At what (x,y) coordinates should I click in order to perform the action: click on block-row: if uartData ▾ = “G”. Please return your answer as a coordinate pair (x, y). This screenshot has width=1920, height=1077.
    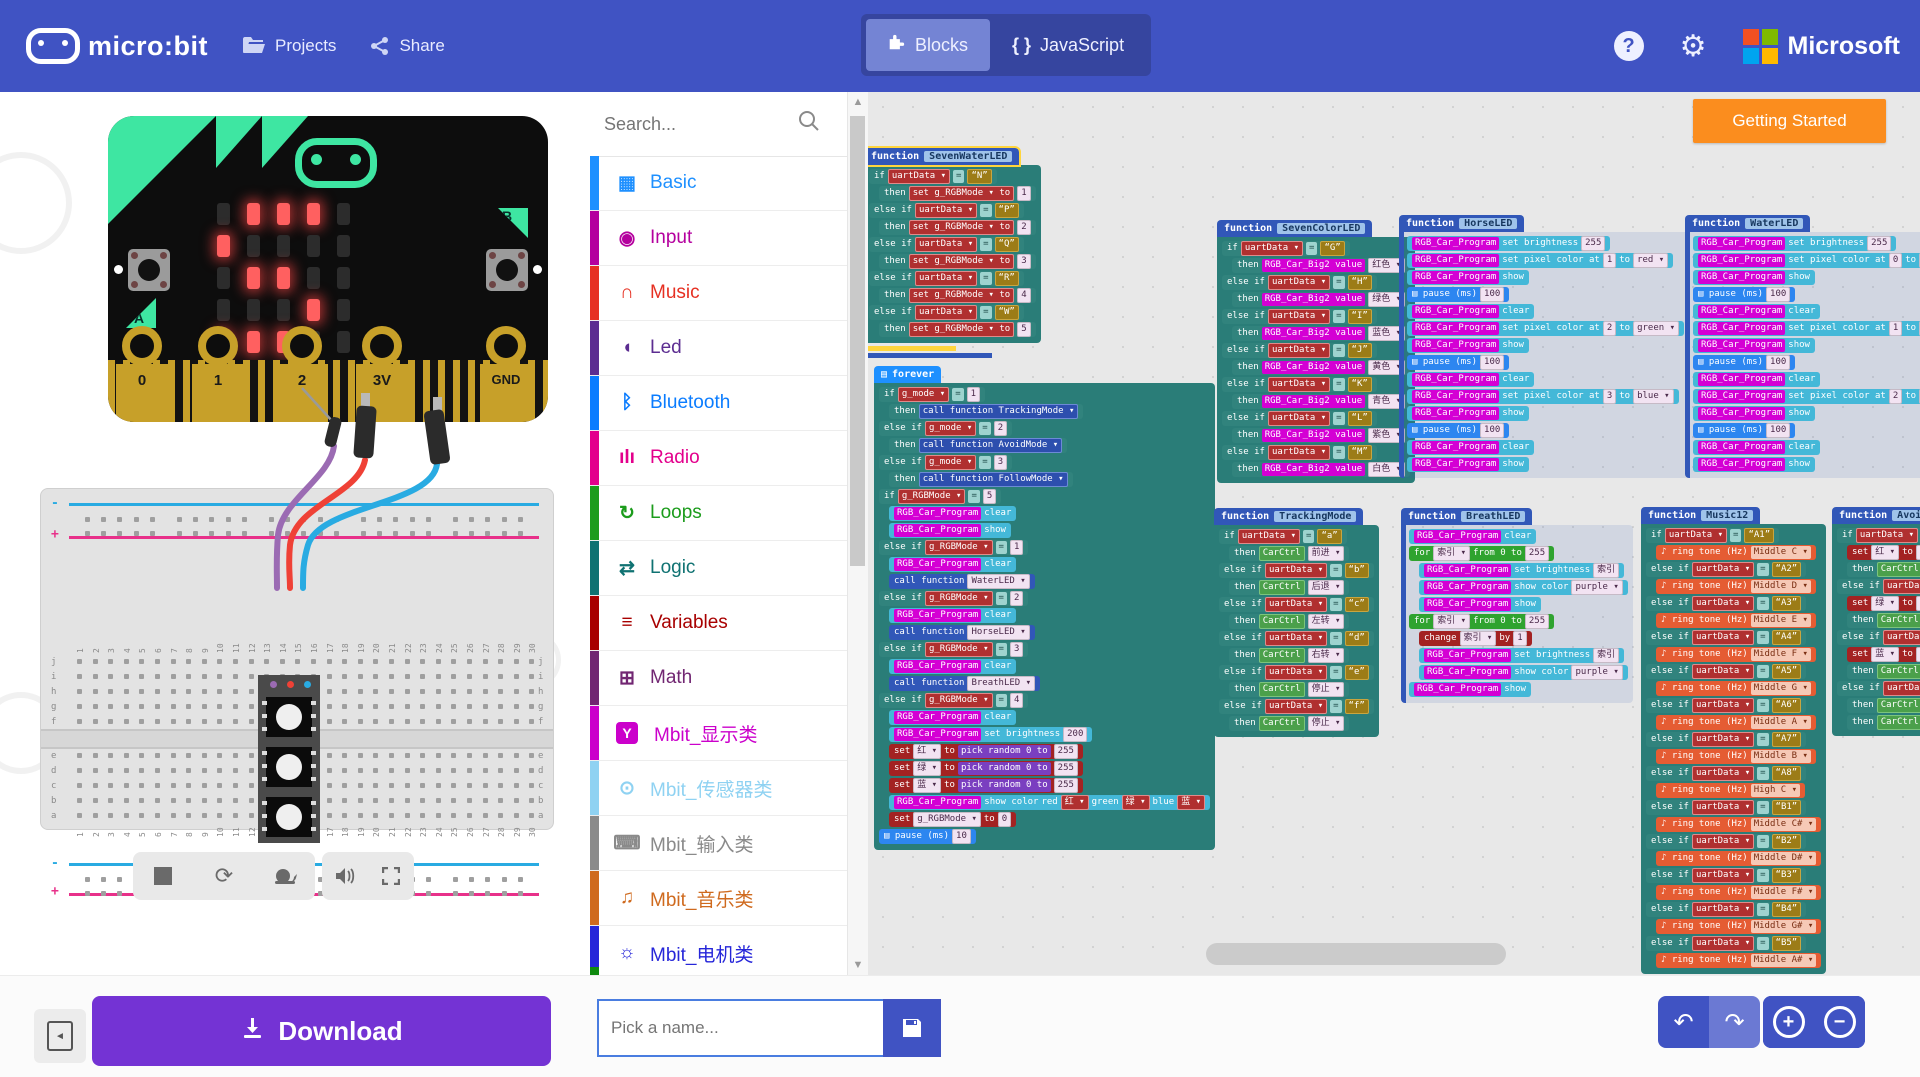
    Looking at the image, I should click on (1286, 248).